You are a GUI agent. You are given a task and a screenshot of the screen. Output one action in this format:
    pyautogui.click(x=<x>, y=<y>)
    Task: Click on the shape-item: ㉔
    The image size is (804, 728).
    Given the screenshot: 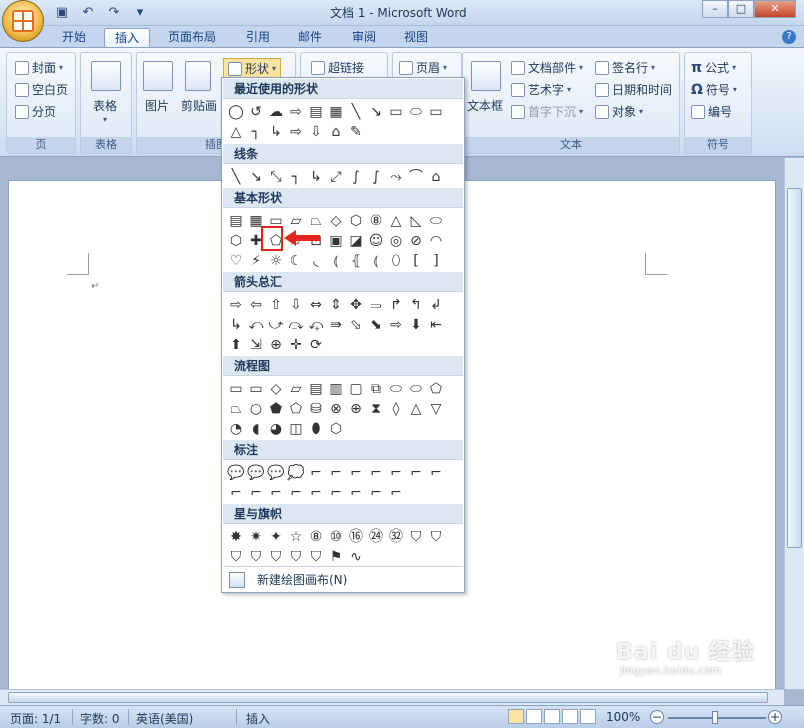 What is the action you would take?
    pyautogui.click(x=376, y=537)
    